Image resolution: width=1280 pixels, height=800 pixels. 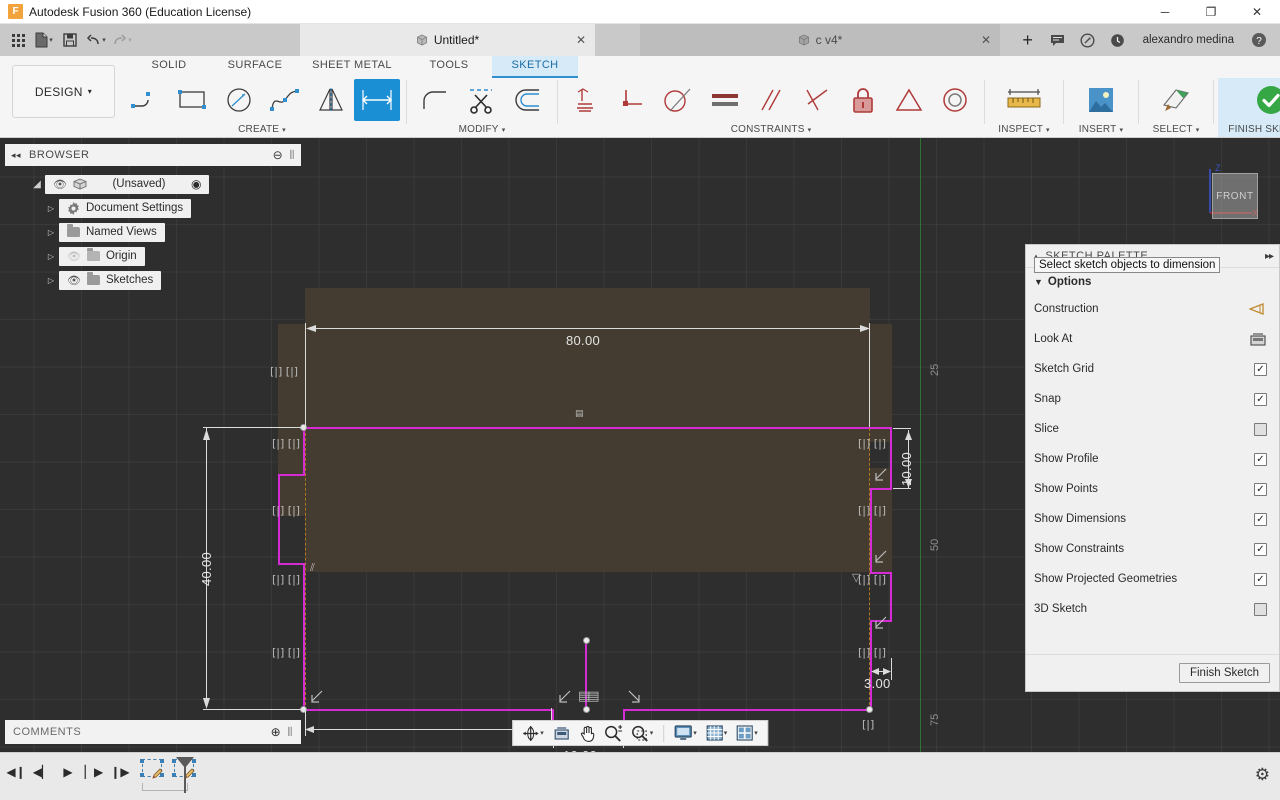 What do you see at coordinates (642, 733) in the screenshot?
I see `zoom-window-icon: ▾` at bounding box center [642, 733].